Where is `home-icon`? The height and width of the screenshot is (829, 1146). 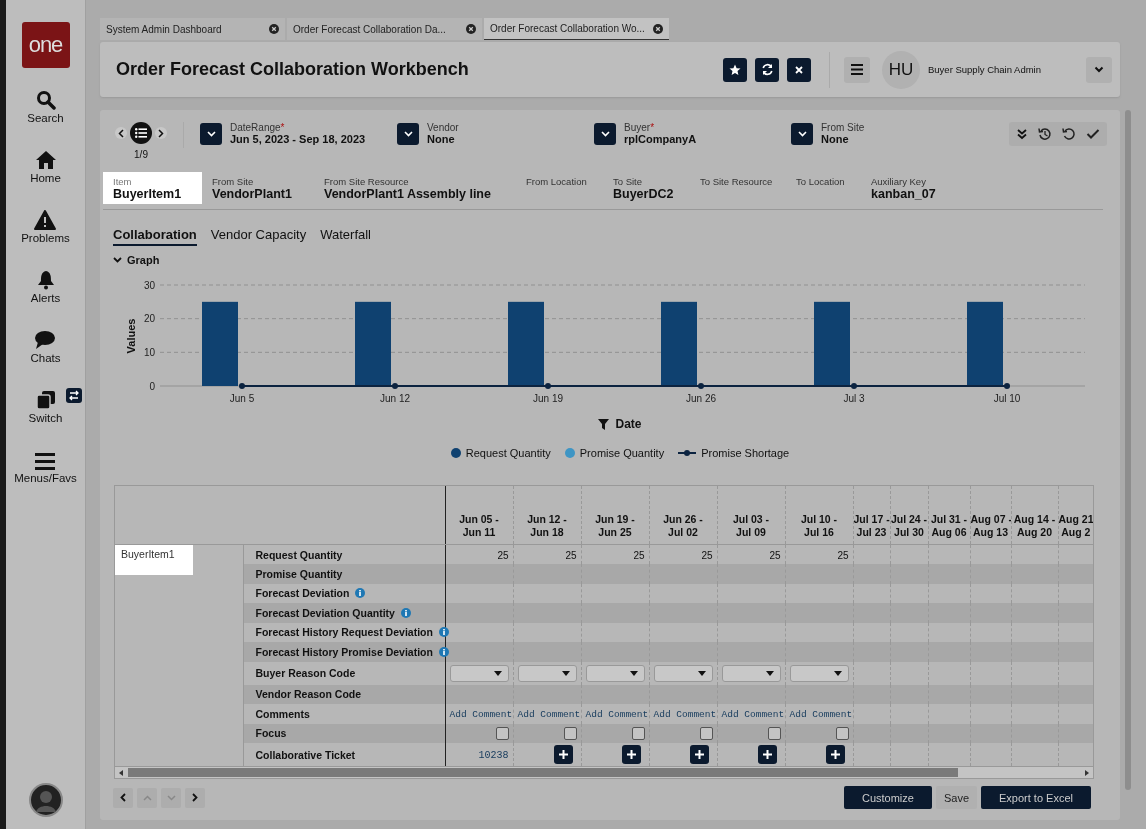 home-icon is located at coordinates (45, 160).